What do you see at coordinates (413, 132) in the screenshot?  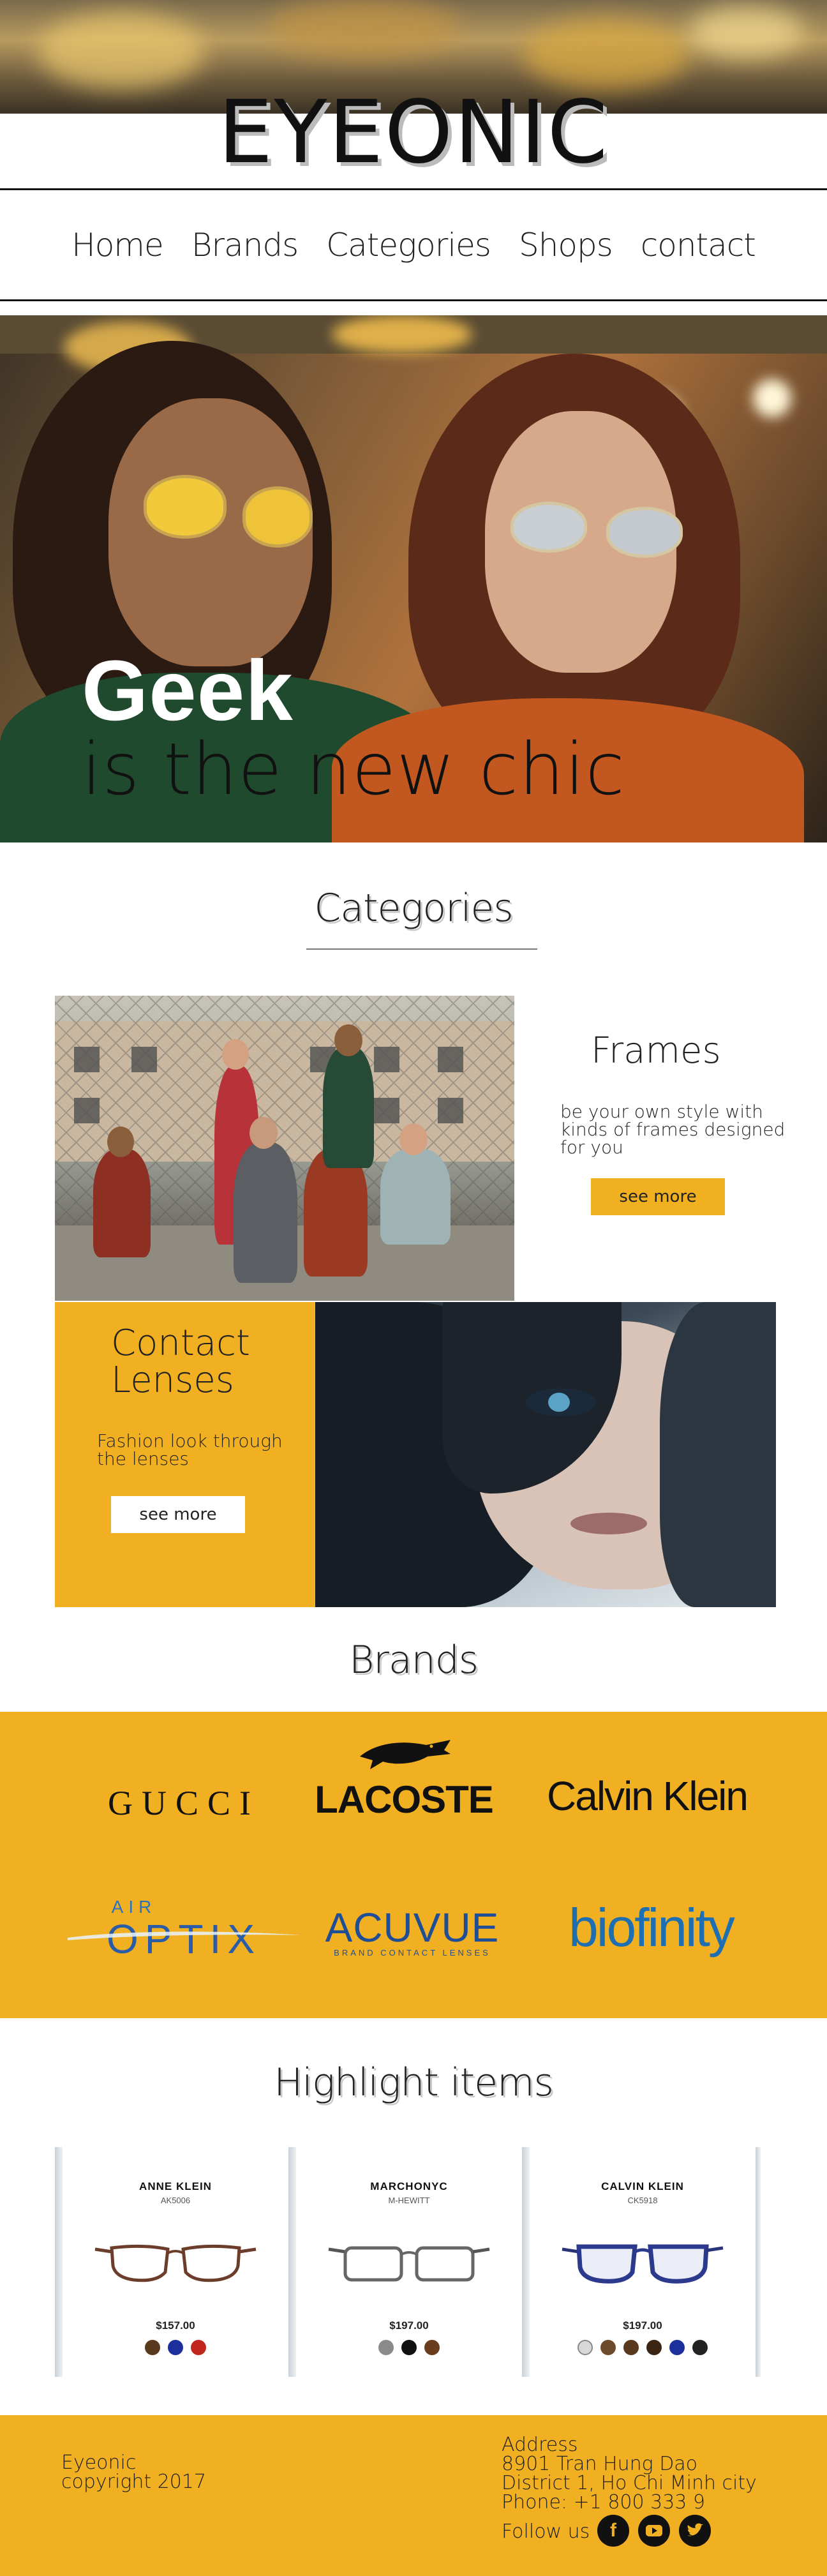 I see `site-logo: EYEONIC` at bounding box center [413, 132].